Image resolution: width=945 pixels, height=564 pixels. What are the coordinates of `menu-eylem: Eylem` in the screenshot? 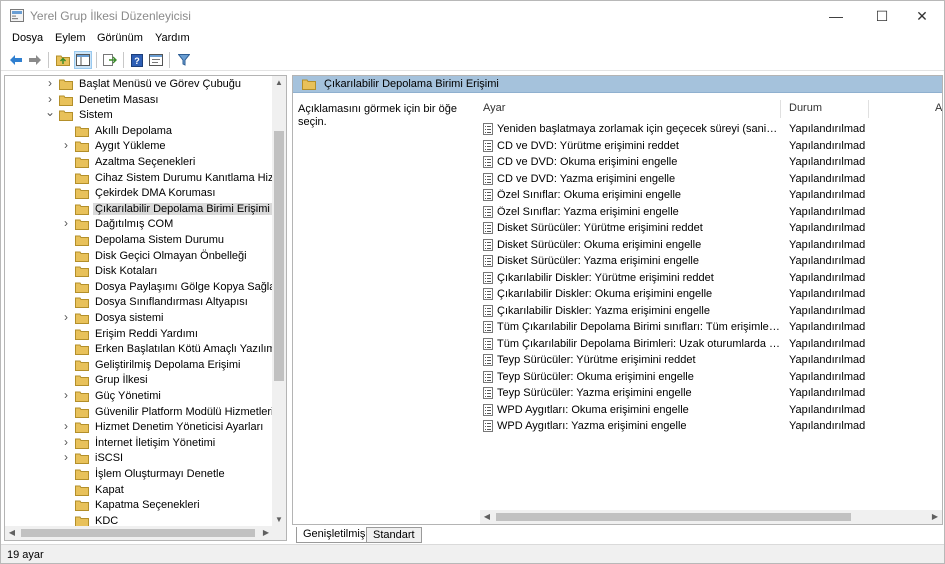 It's located at (70, 38).